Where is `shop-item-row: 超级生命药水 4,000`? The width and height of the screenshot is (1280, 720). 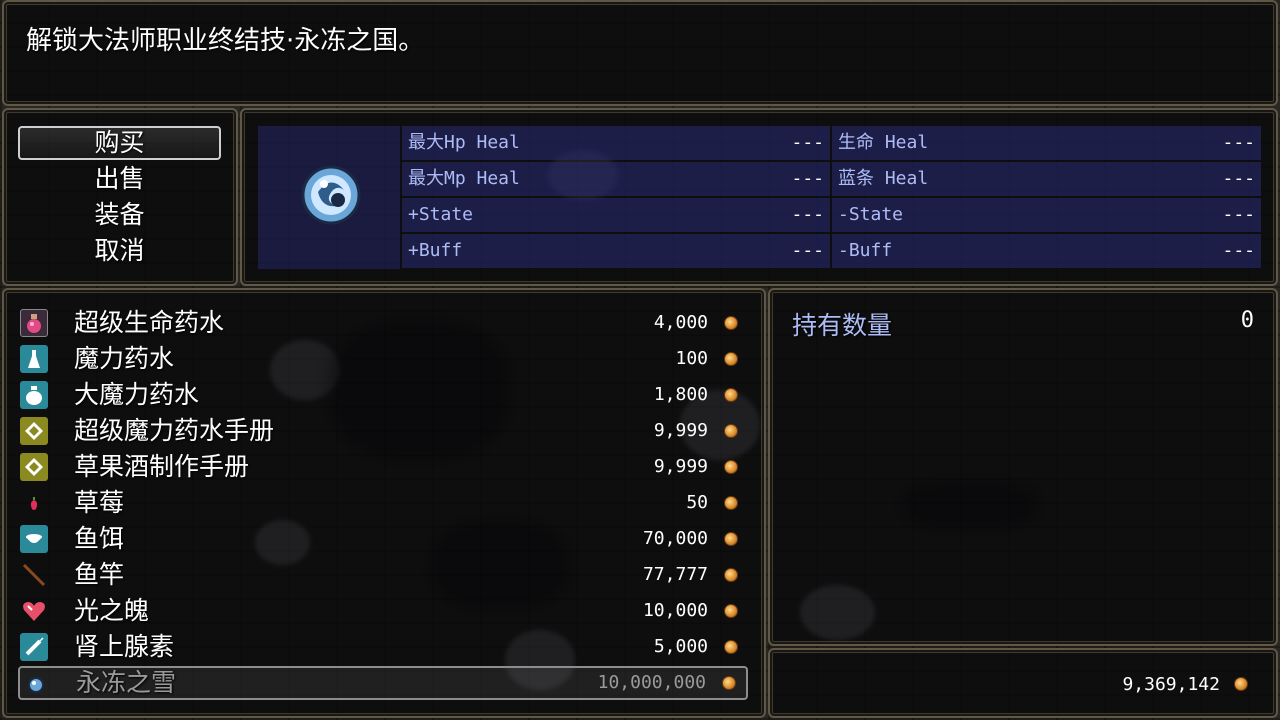
shop-item-row: 超级生命药水 4,000 is located at coordinates (383, 323).